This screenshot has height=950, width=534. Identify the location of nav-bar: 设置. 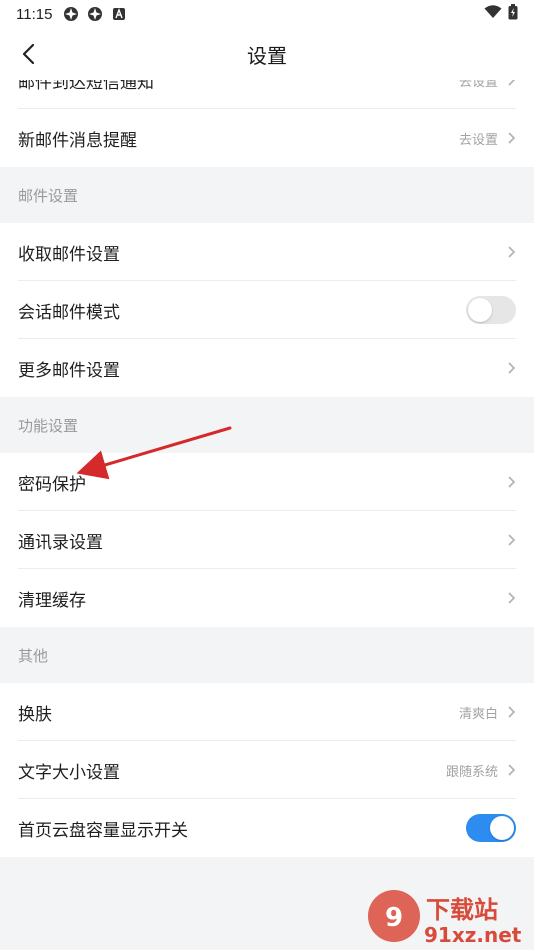
(267, 54).